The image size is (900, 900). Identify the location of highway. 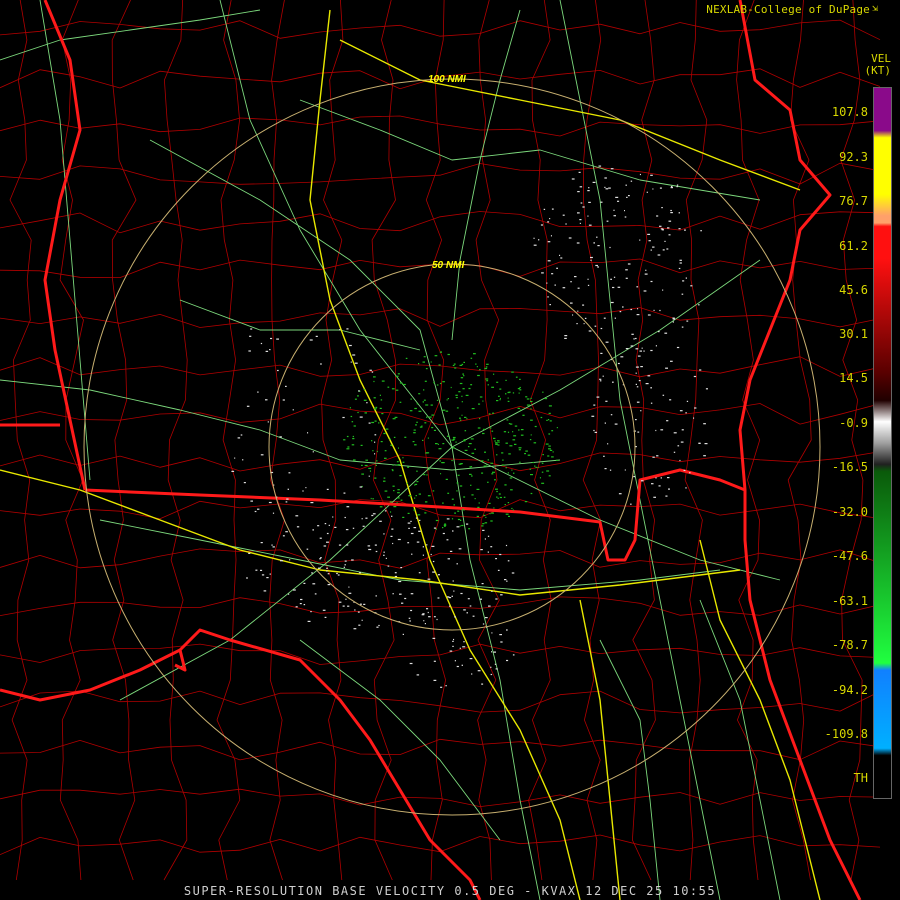
(496, 673).